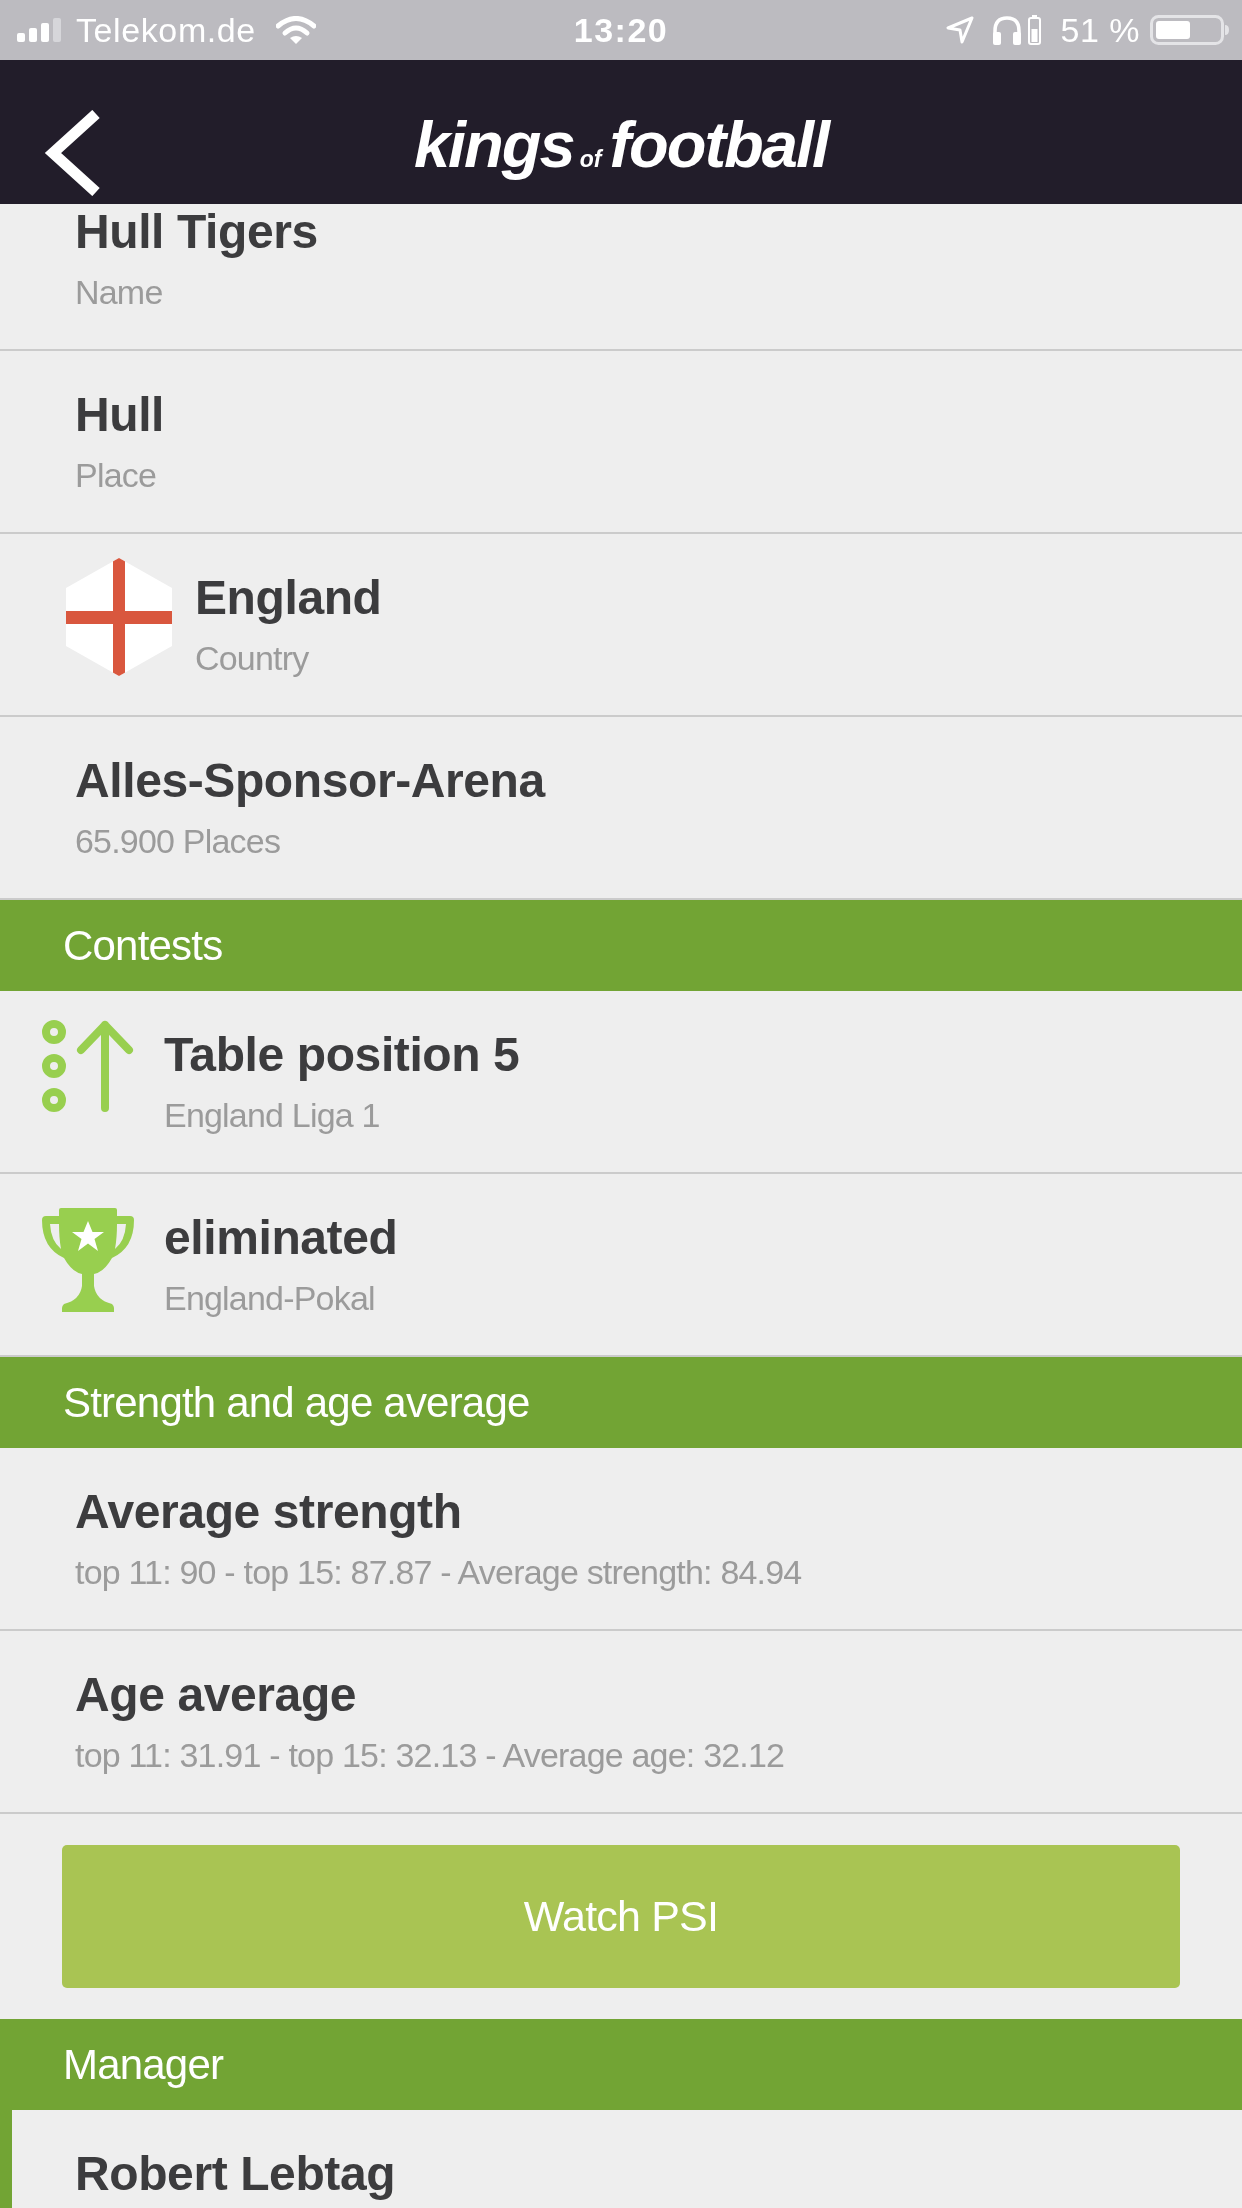 The width and height of the screenshot is (1242, 2208). What do you see at coordinates (116, 475) in the screenshot?
I see `row-subtitle: Place` at bounding box center [116, 475].